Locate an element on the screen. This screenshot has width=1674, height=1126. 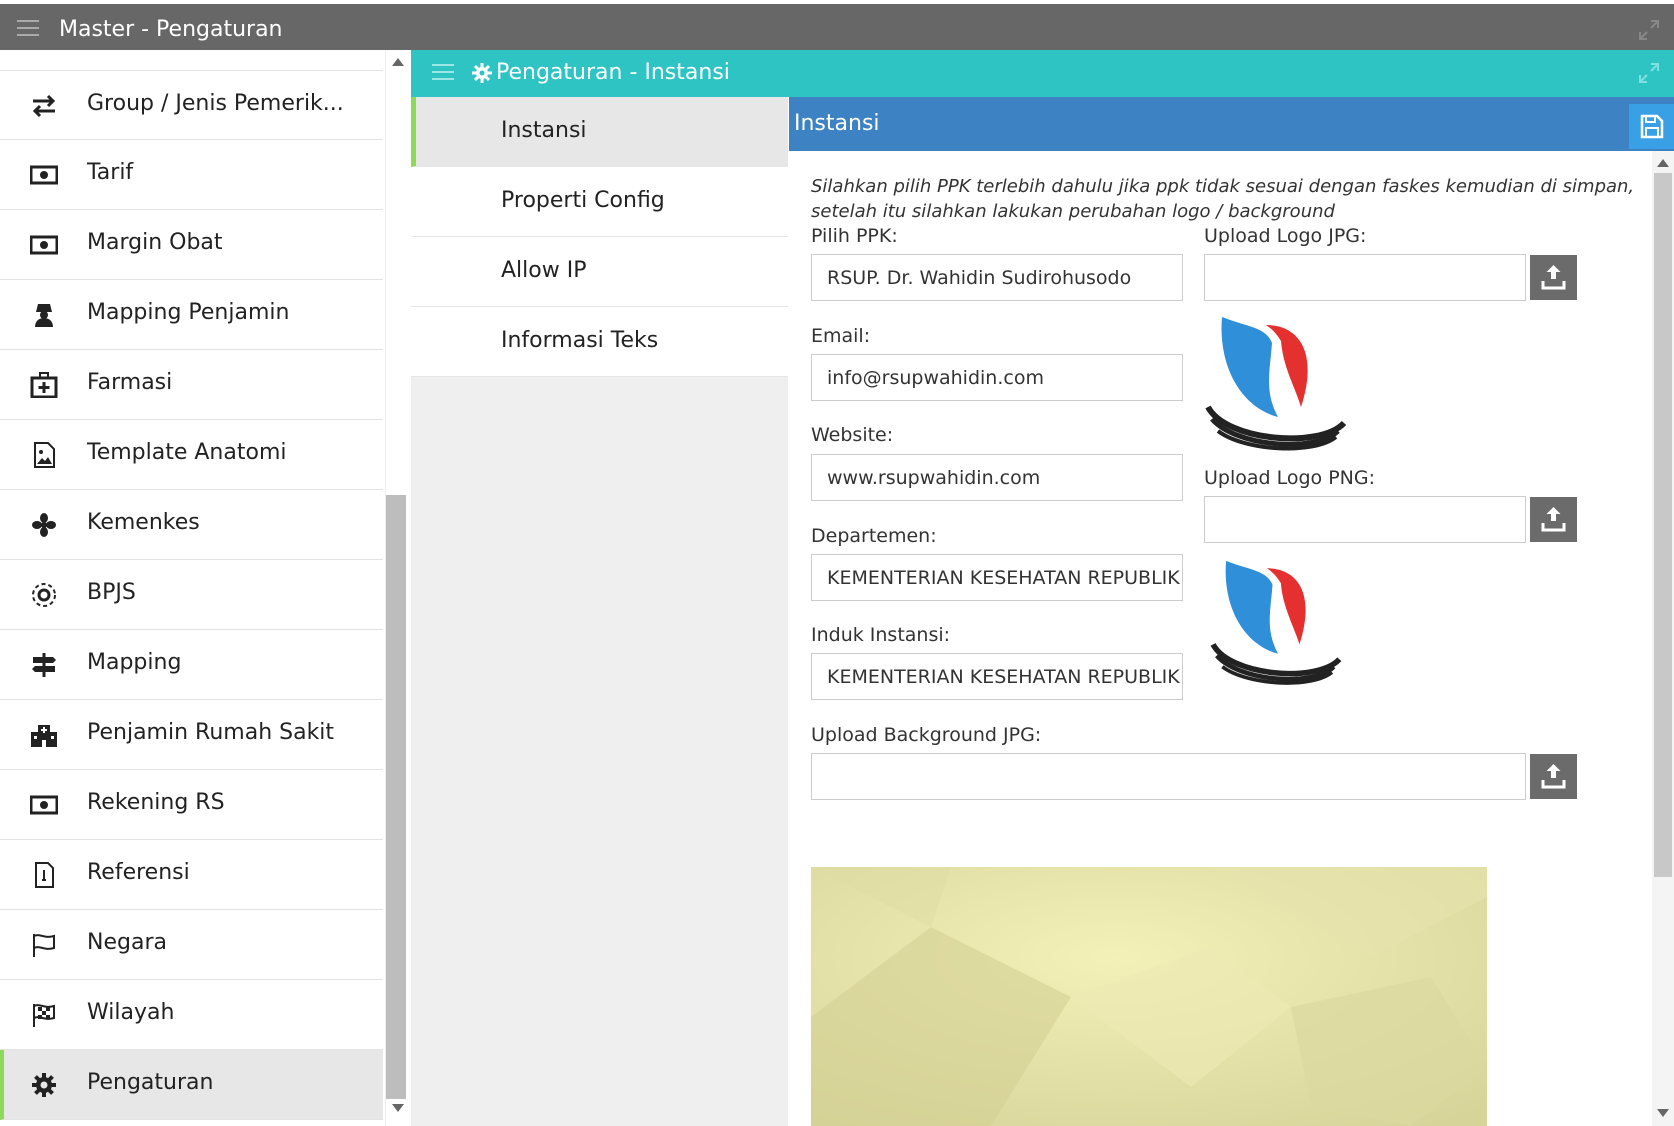
panel-title: Pengaturan - Instansi is located at coordinates (613, 72).